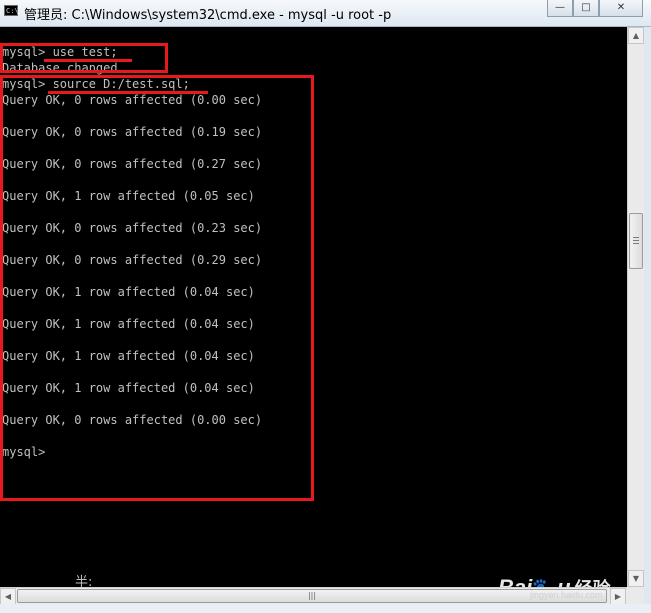  I want to click on paw-icon: 🐾, so click(544, 582).